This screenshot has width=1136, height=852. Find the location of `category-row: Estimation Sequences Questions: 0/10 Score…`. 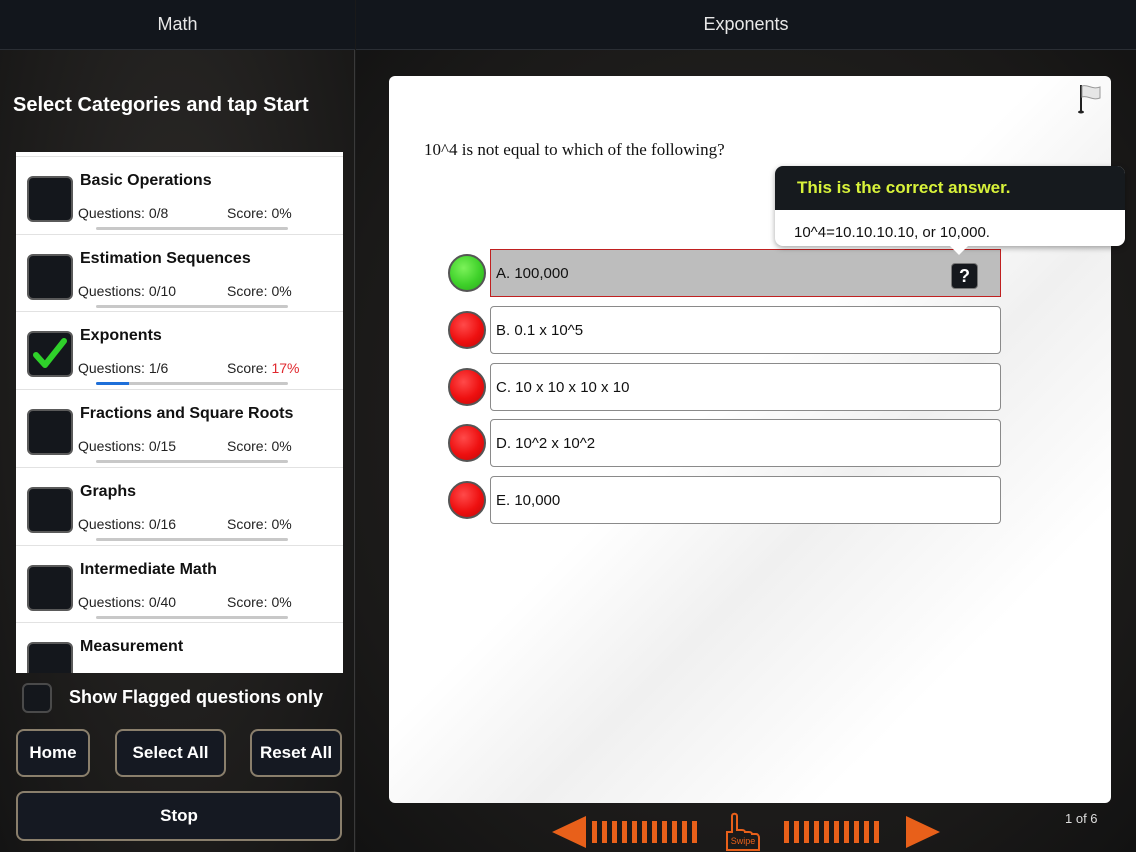

category-row: Estimation Sequences Questions: 0/10 Score… is located at coordinates (179, 272).